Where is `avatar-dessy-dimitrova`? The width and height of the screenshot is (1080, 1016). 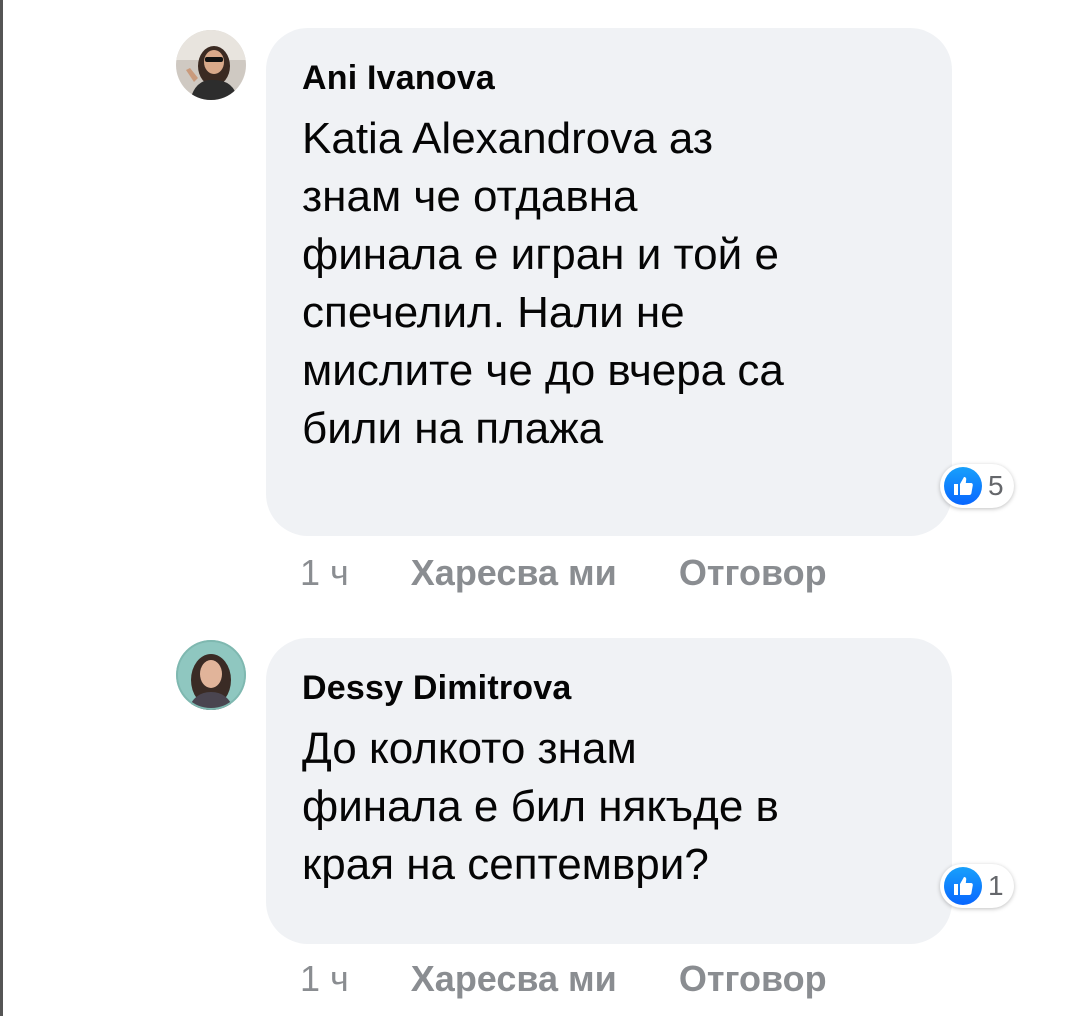
avatar-dessy-dimitrova is located at coordinates (211, 675).